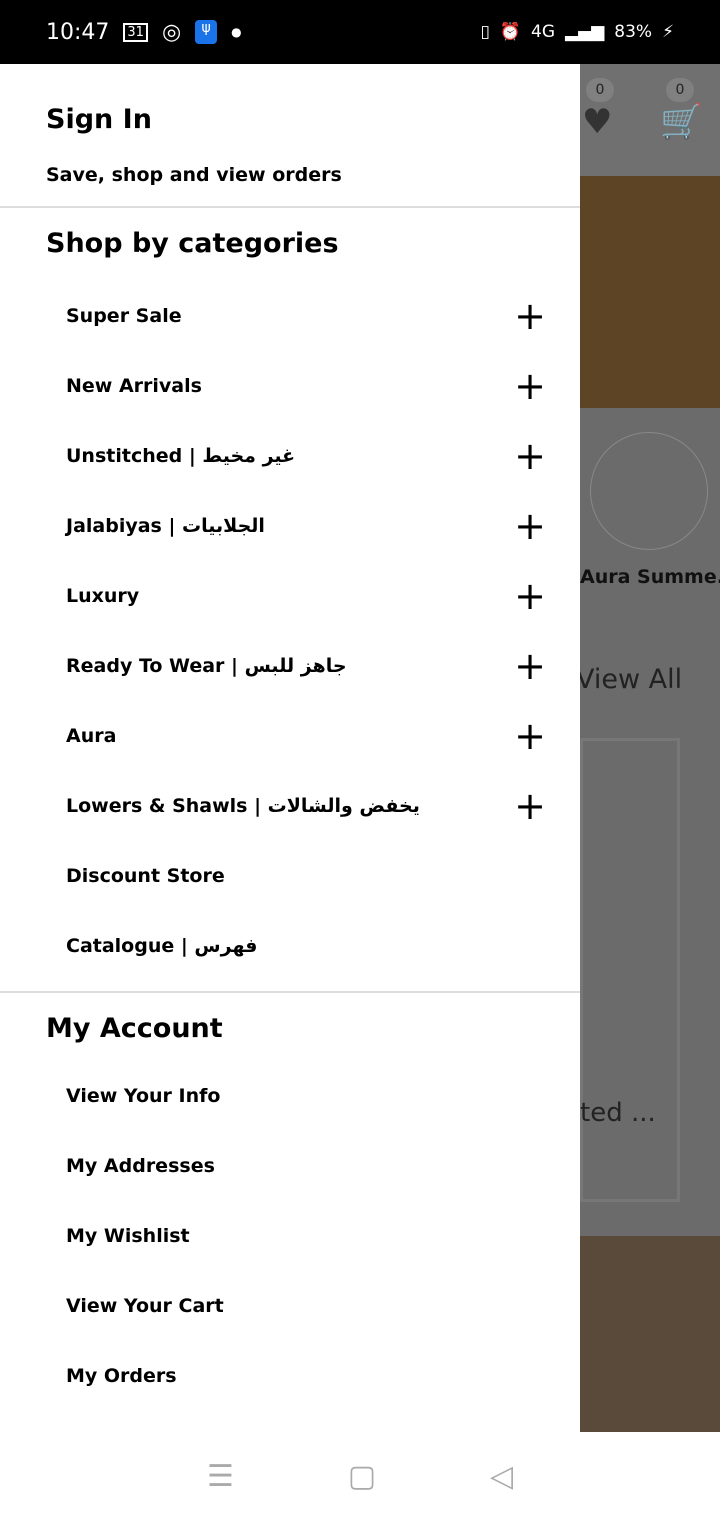  What do you see at coordinates (91, 736) in the screenshot?
I see `category-label: Aura` at bounding box center [91, 736].